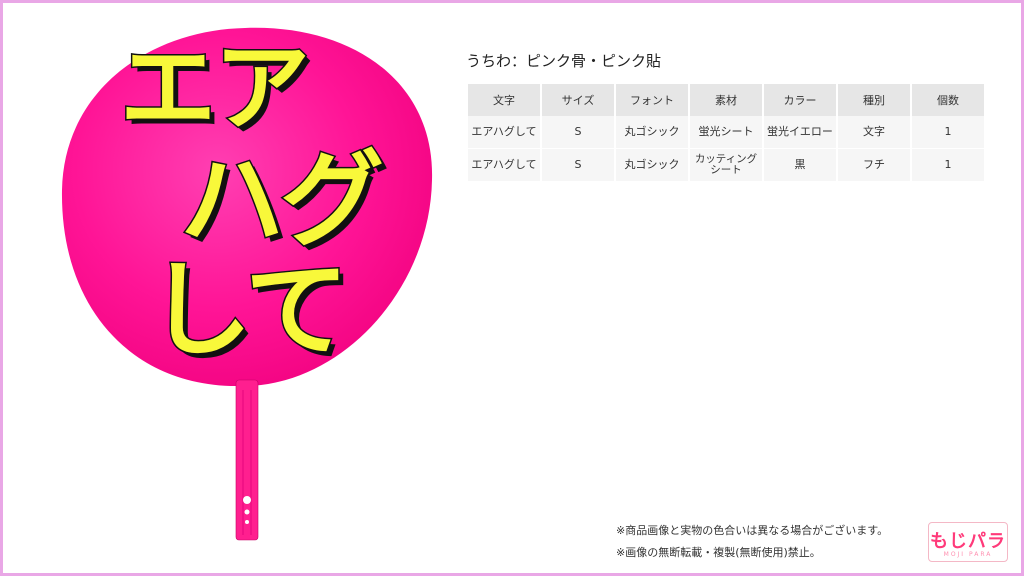 This screenshot has height=576, width=1024. I want to click on note-no-reproduction: ※画像の無断転載・複製(無断使用)禁止。, so click(718, 552).